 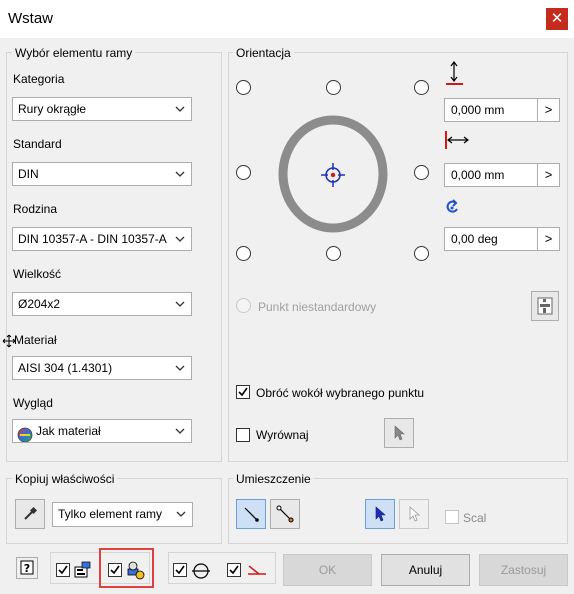 I want to click on family-label: Rodzina, so click(x=35, y=209).